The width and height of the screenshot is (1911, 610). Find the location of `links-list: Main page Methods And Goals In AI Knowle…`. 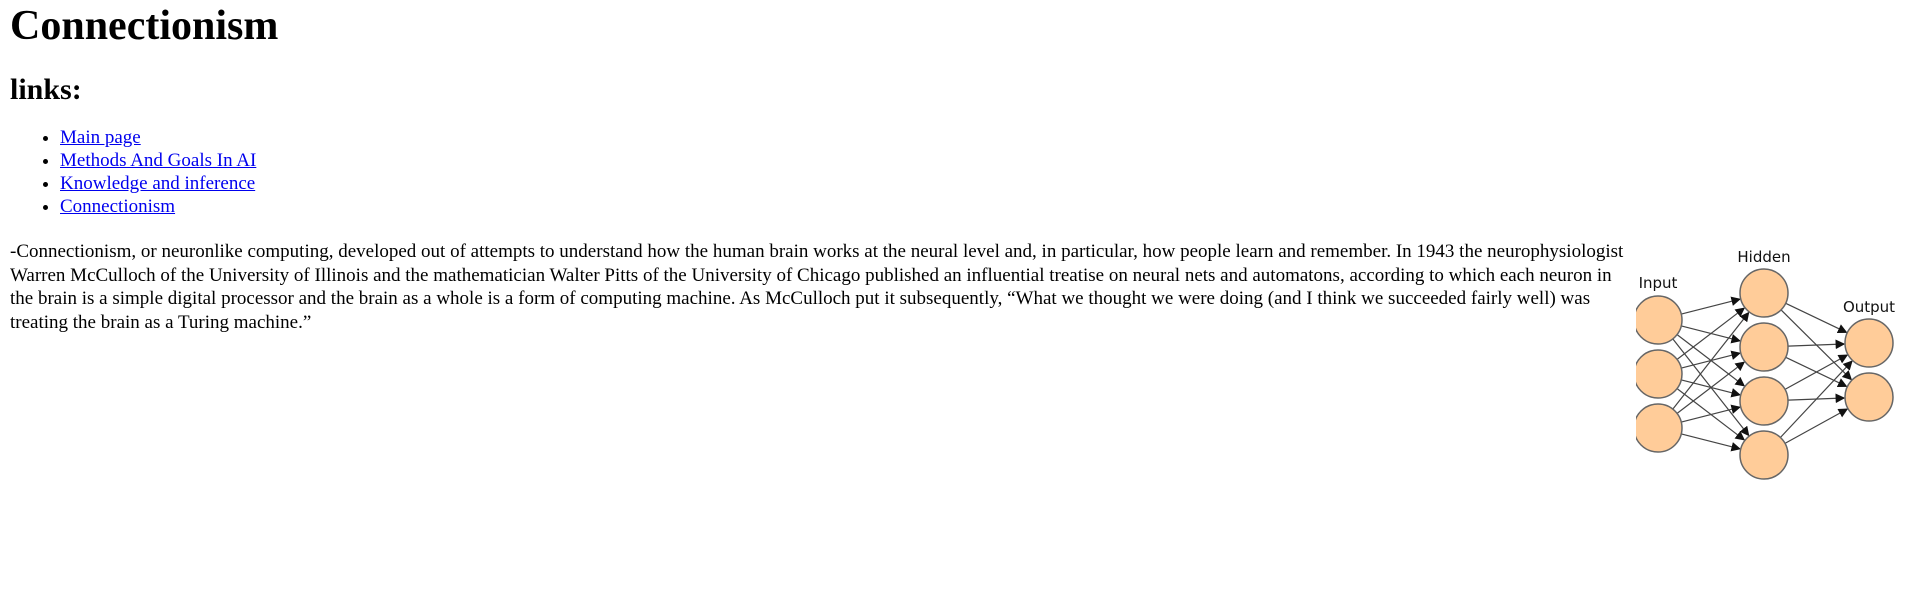

links-list: Main page Methods And Goals In AI Knowle… is located at coordinates (955, 172).